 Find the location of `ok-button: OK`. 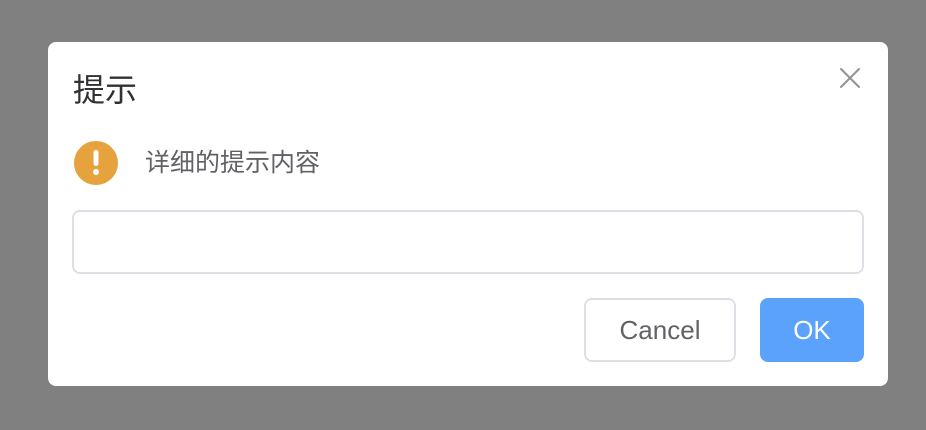

ok-button: OK is located at coordinates (812, 330).